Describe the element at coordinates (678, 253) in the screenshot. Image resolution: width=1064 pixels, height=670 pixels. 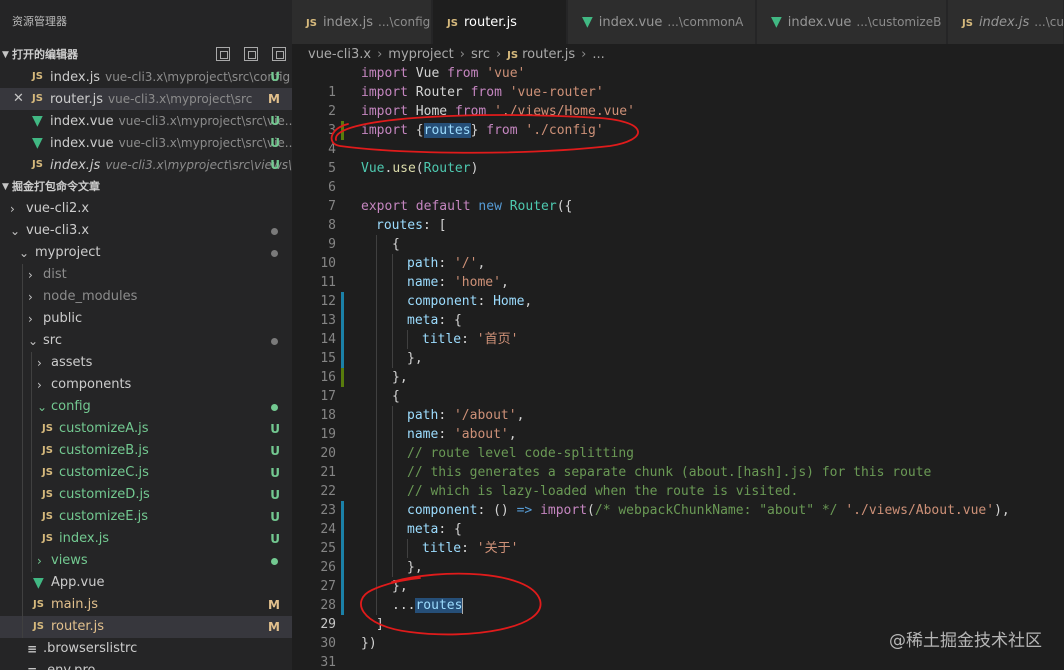
I see `code-line: 10 {` at that location.